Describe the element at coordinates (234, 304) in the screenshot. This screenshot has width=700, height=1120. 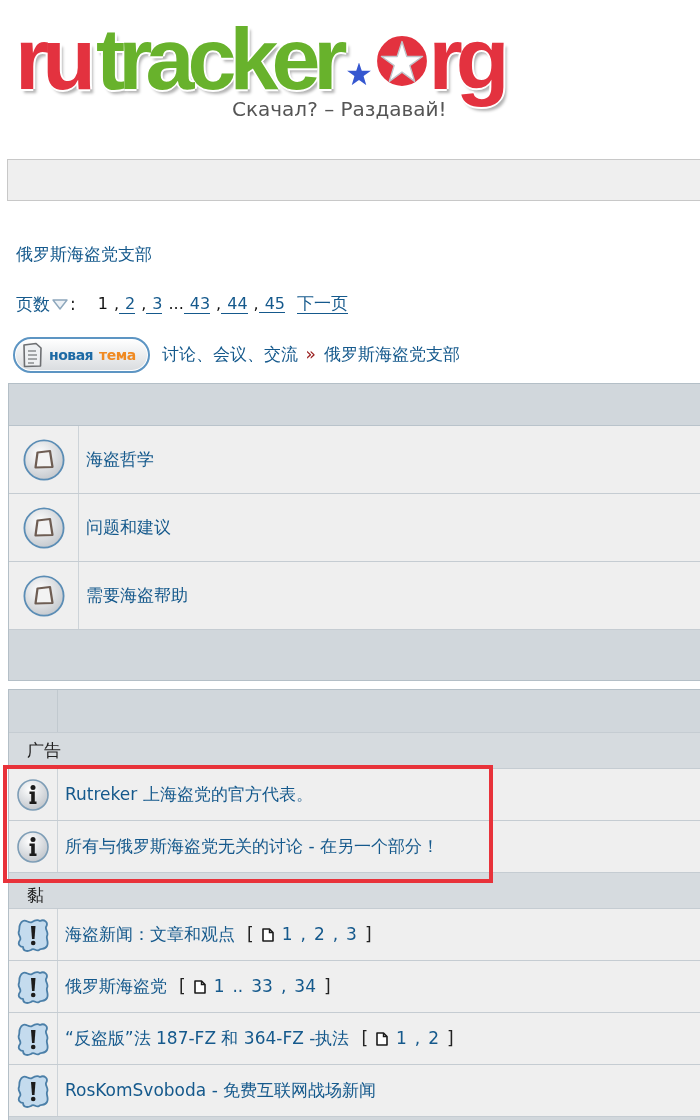
I see `page-number-link: 44` at that location.